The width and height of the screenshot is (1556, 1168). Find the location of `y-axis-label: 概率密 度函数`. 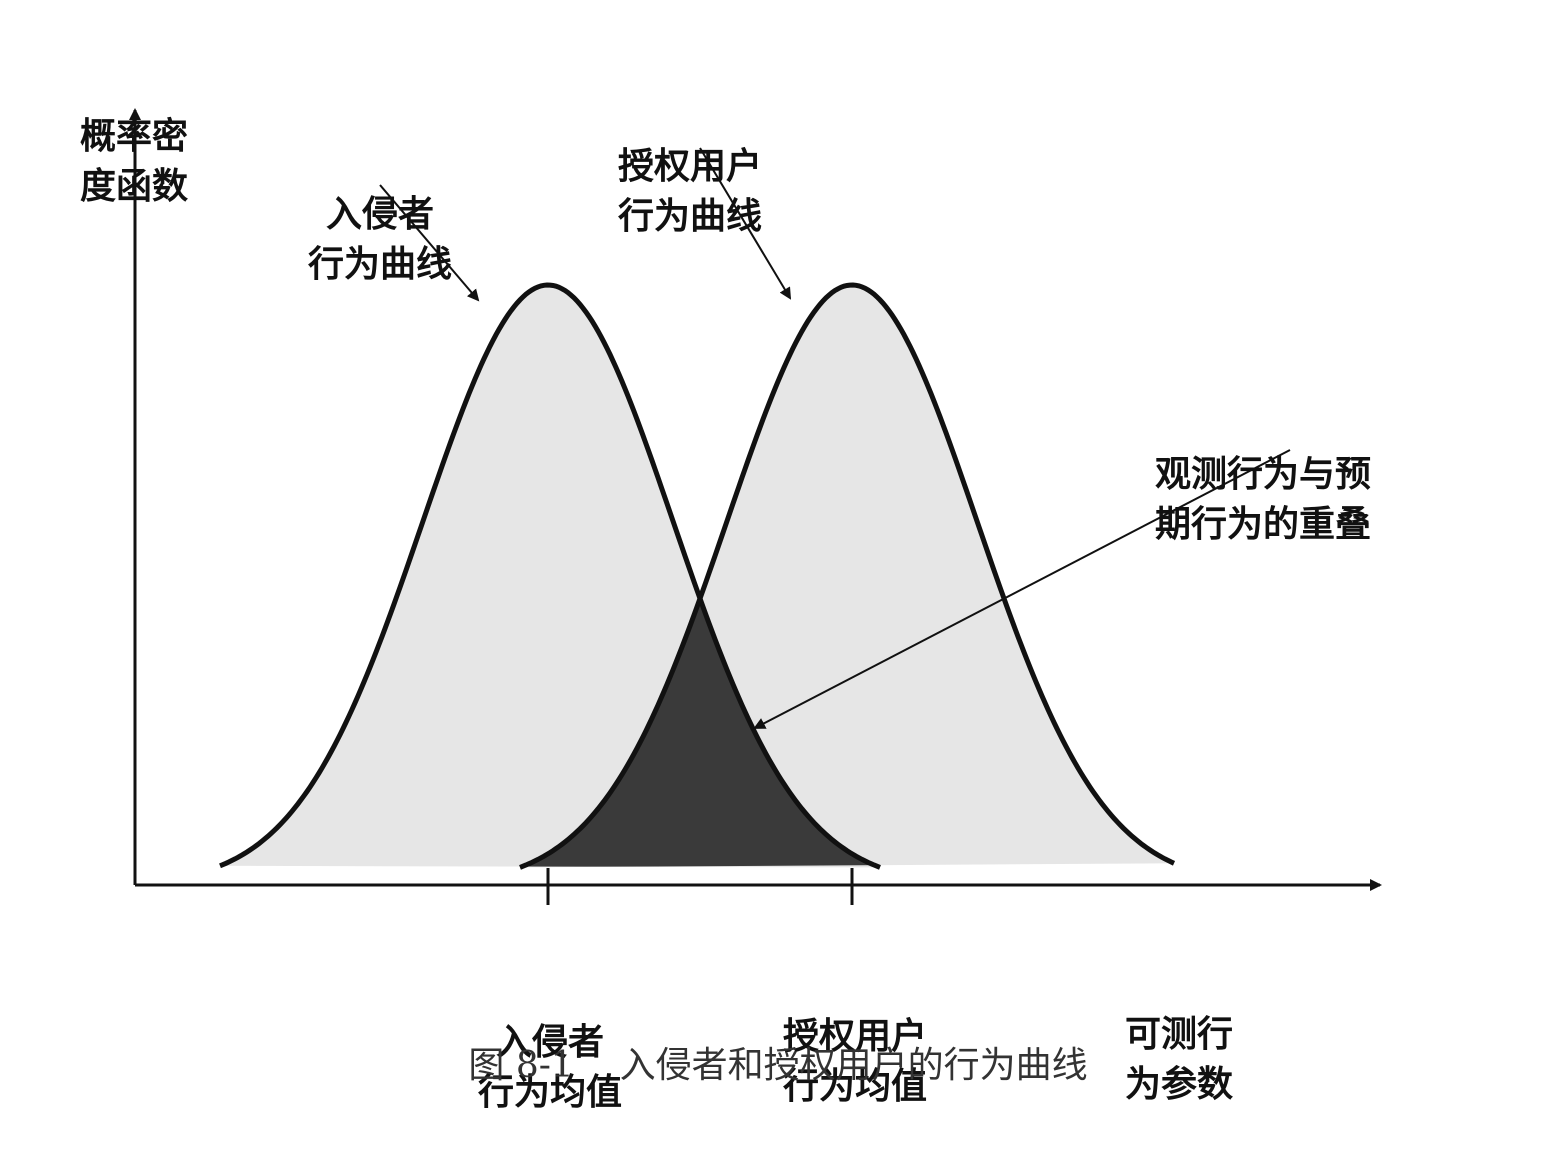

y-axis-label: 概率密 度函数 is located at coordinates (134, 161).